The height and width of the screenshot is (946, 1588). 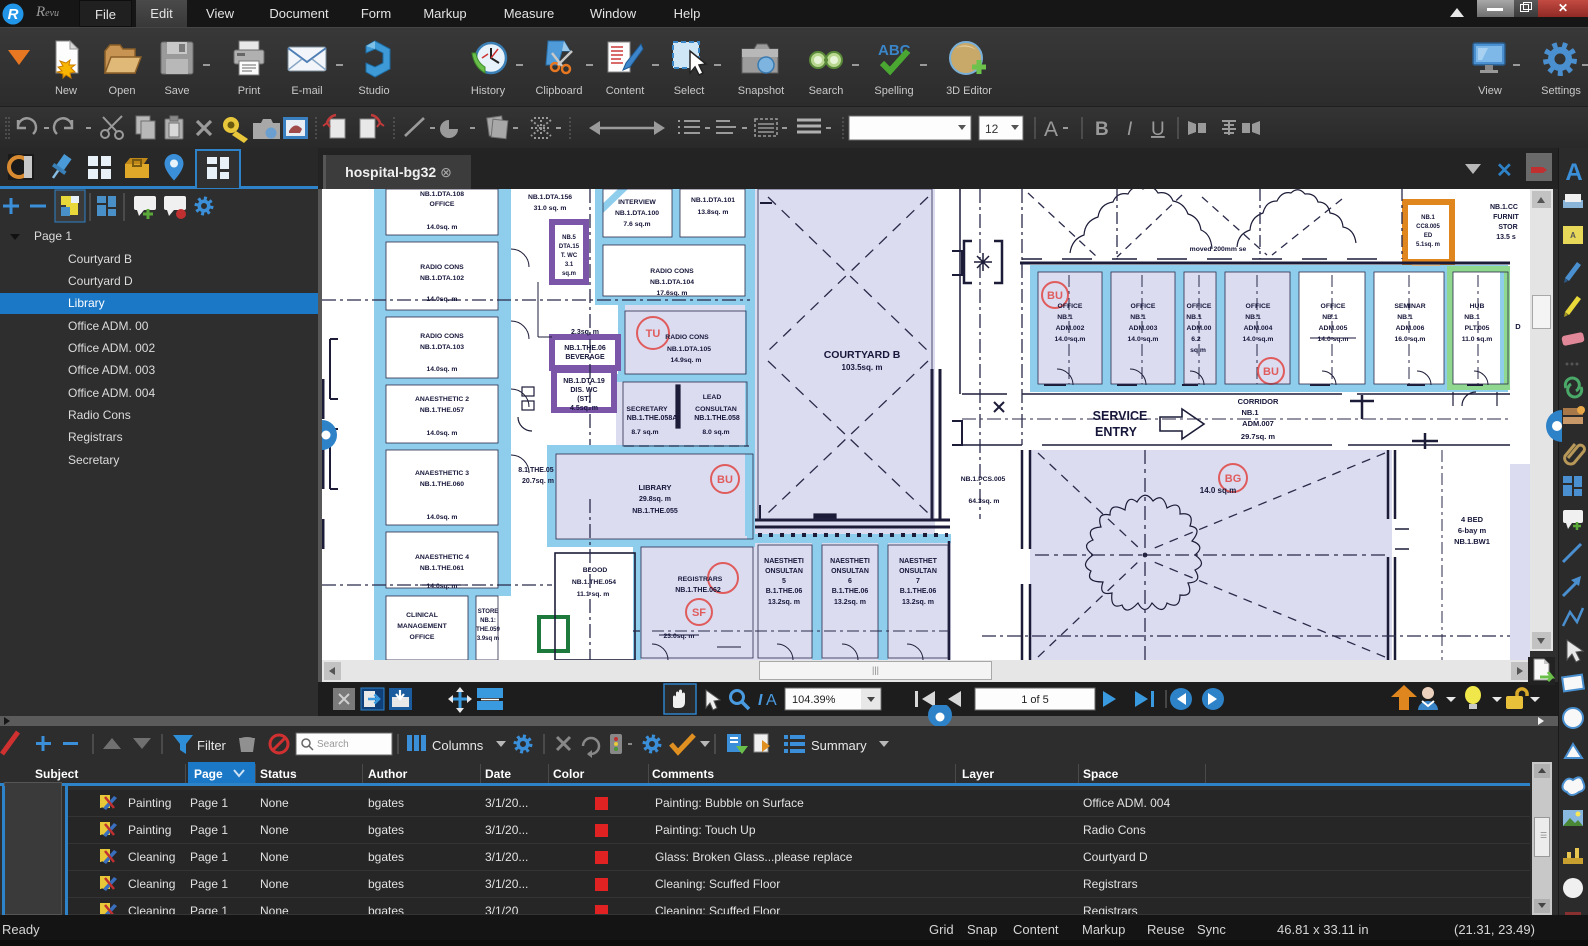 What do you see at coordinates (1428, 236) in the screenshot?
I see `svg-text: ED` at bounding box center [1428, 236].